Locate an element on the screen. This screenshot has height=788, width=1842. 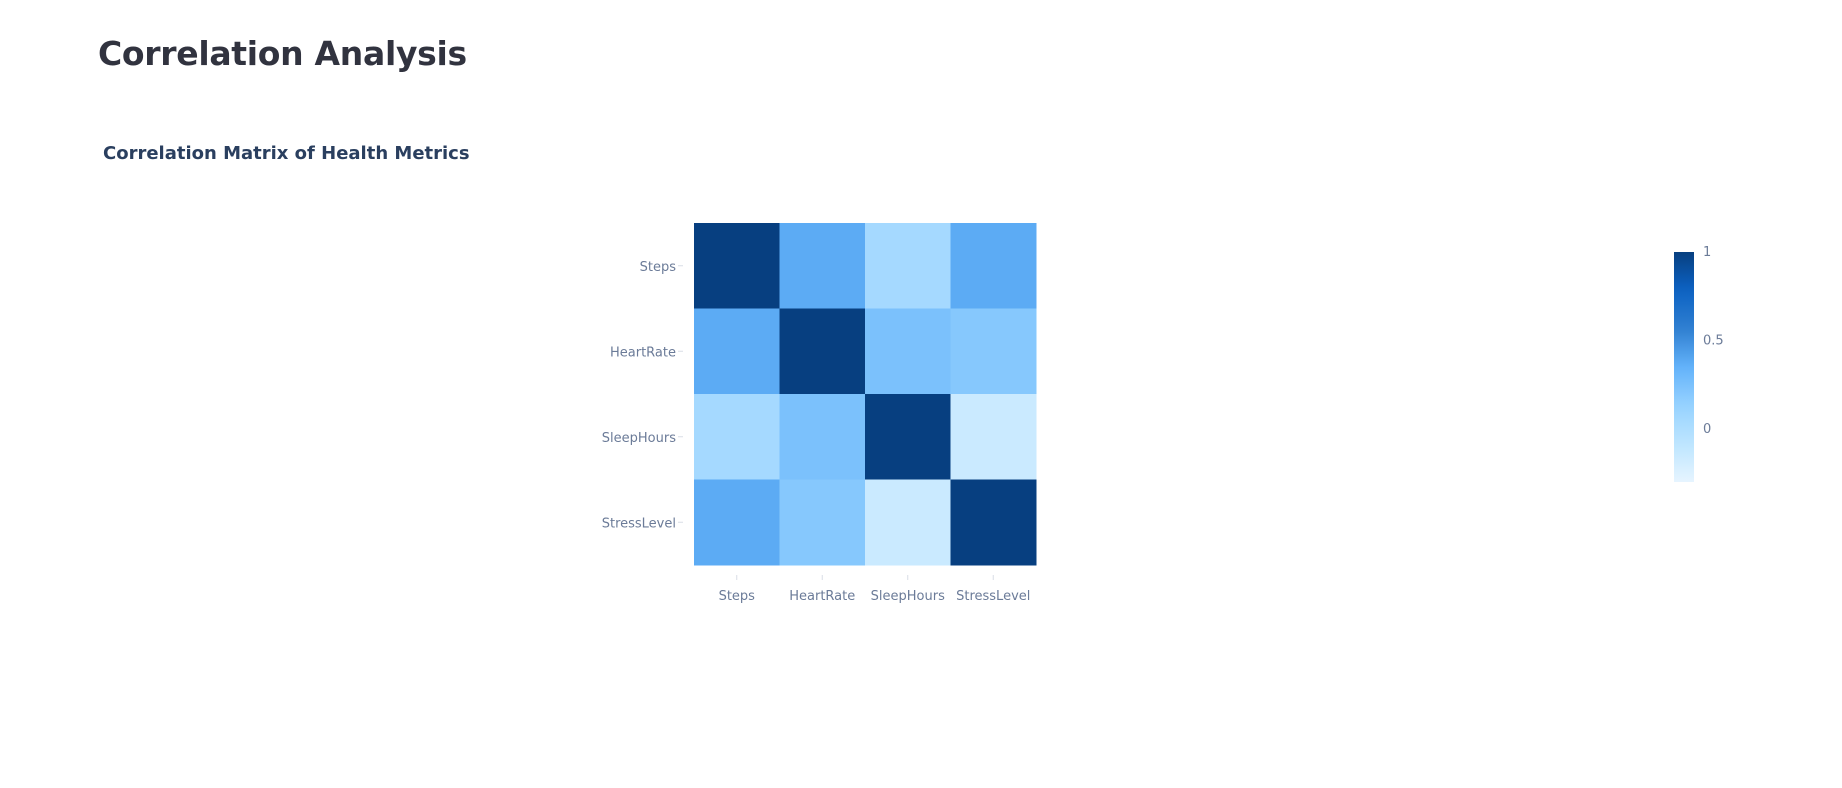
y-tick-label: StressLevel is located at coordinates (639, 523).